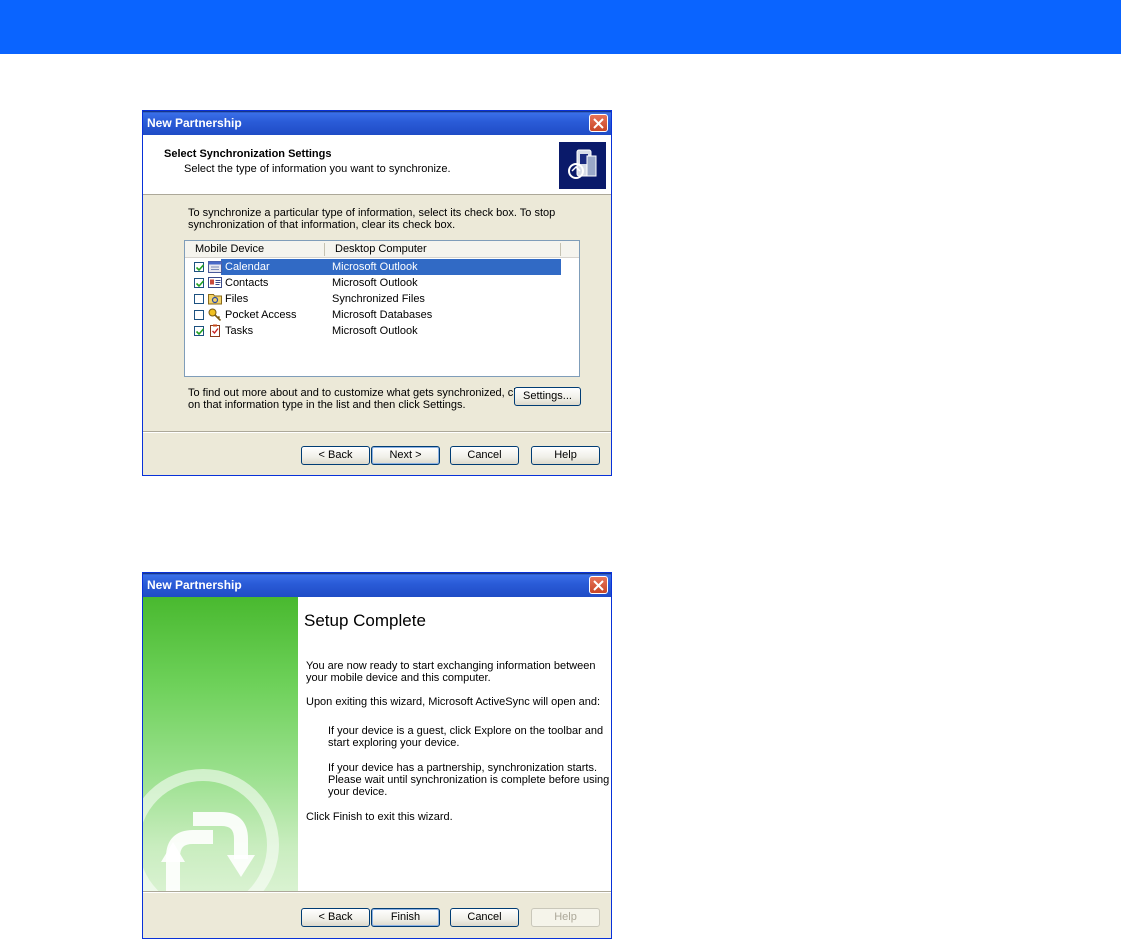  Describe the element at coordinates (199, 315) in the screenshot. I see `pocket-access-checkbox` at that location.